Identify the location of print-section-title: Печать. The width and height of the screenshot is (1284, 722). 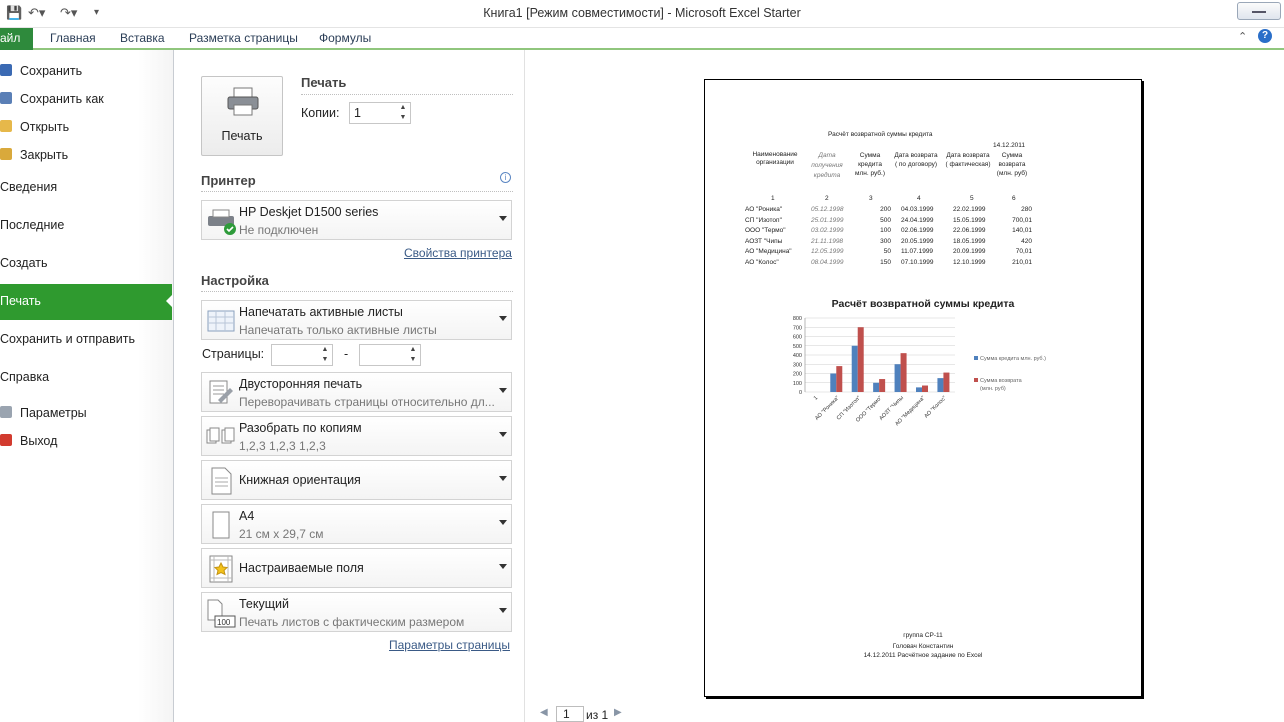
(324, 82).